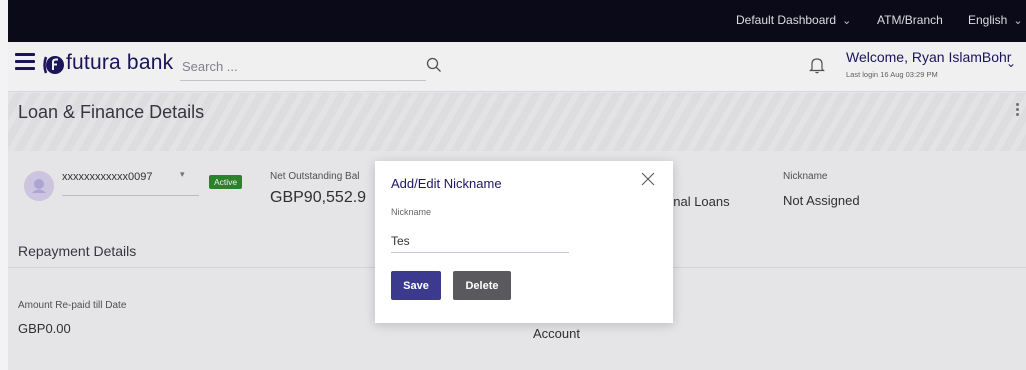  I want to click on close-icon, so click(648, 179).